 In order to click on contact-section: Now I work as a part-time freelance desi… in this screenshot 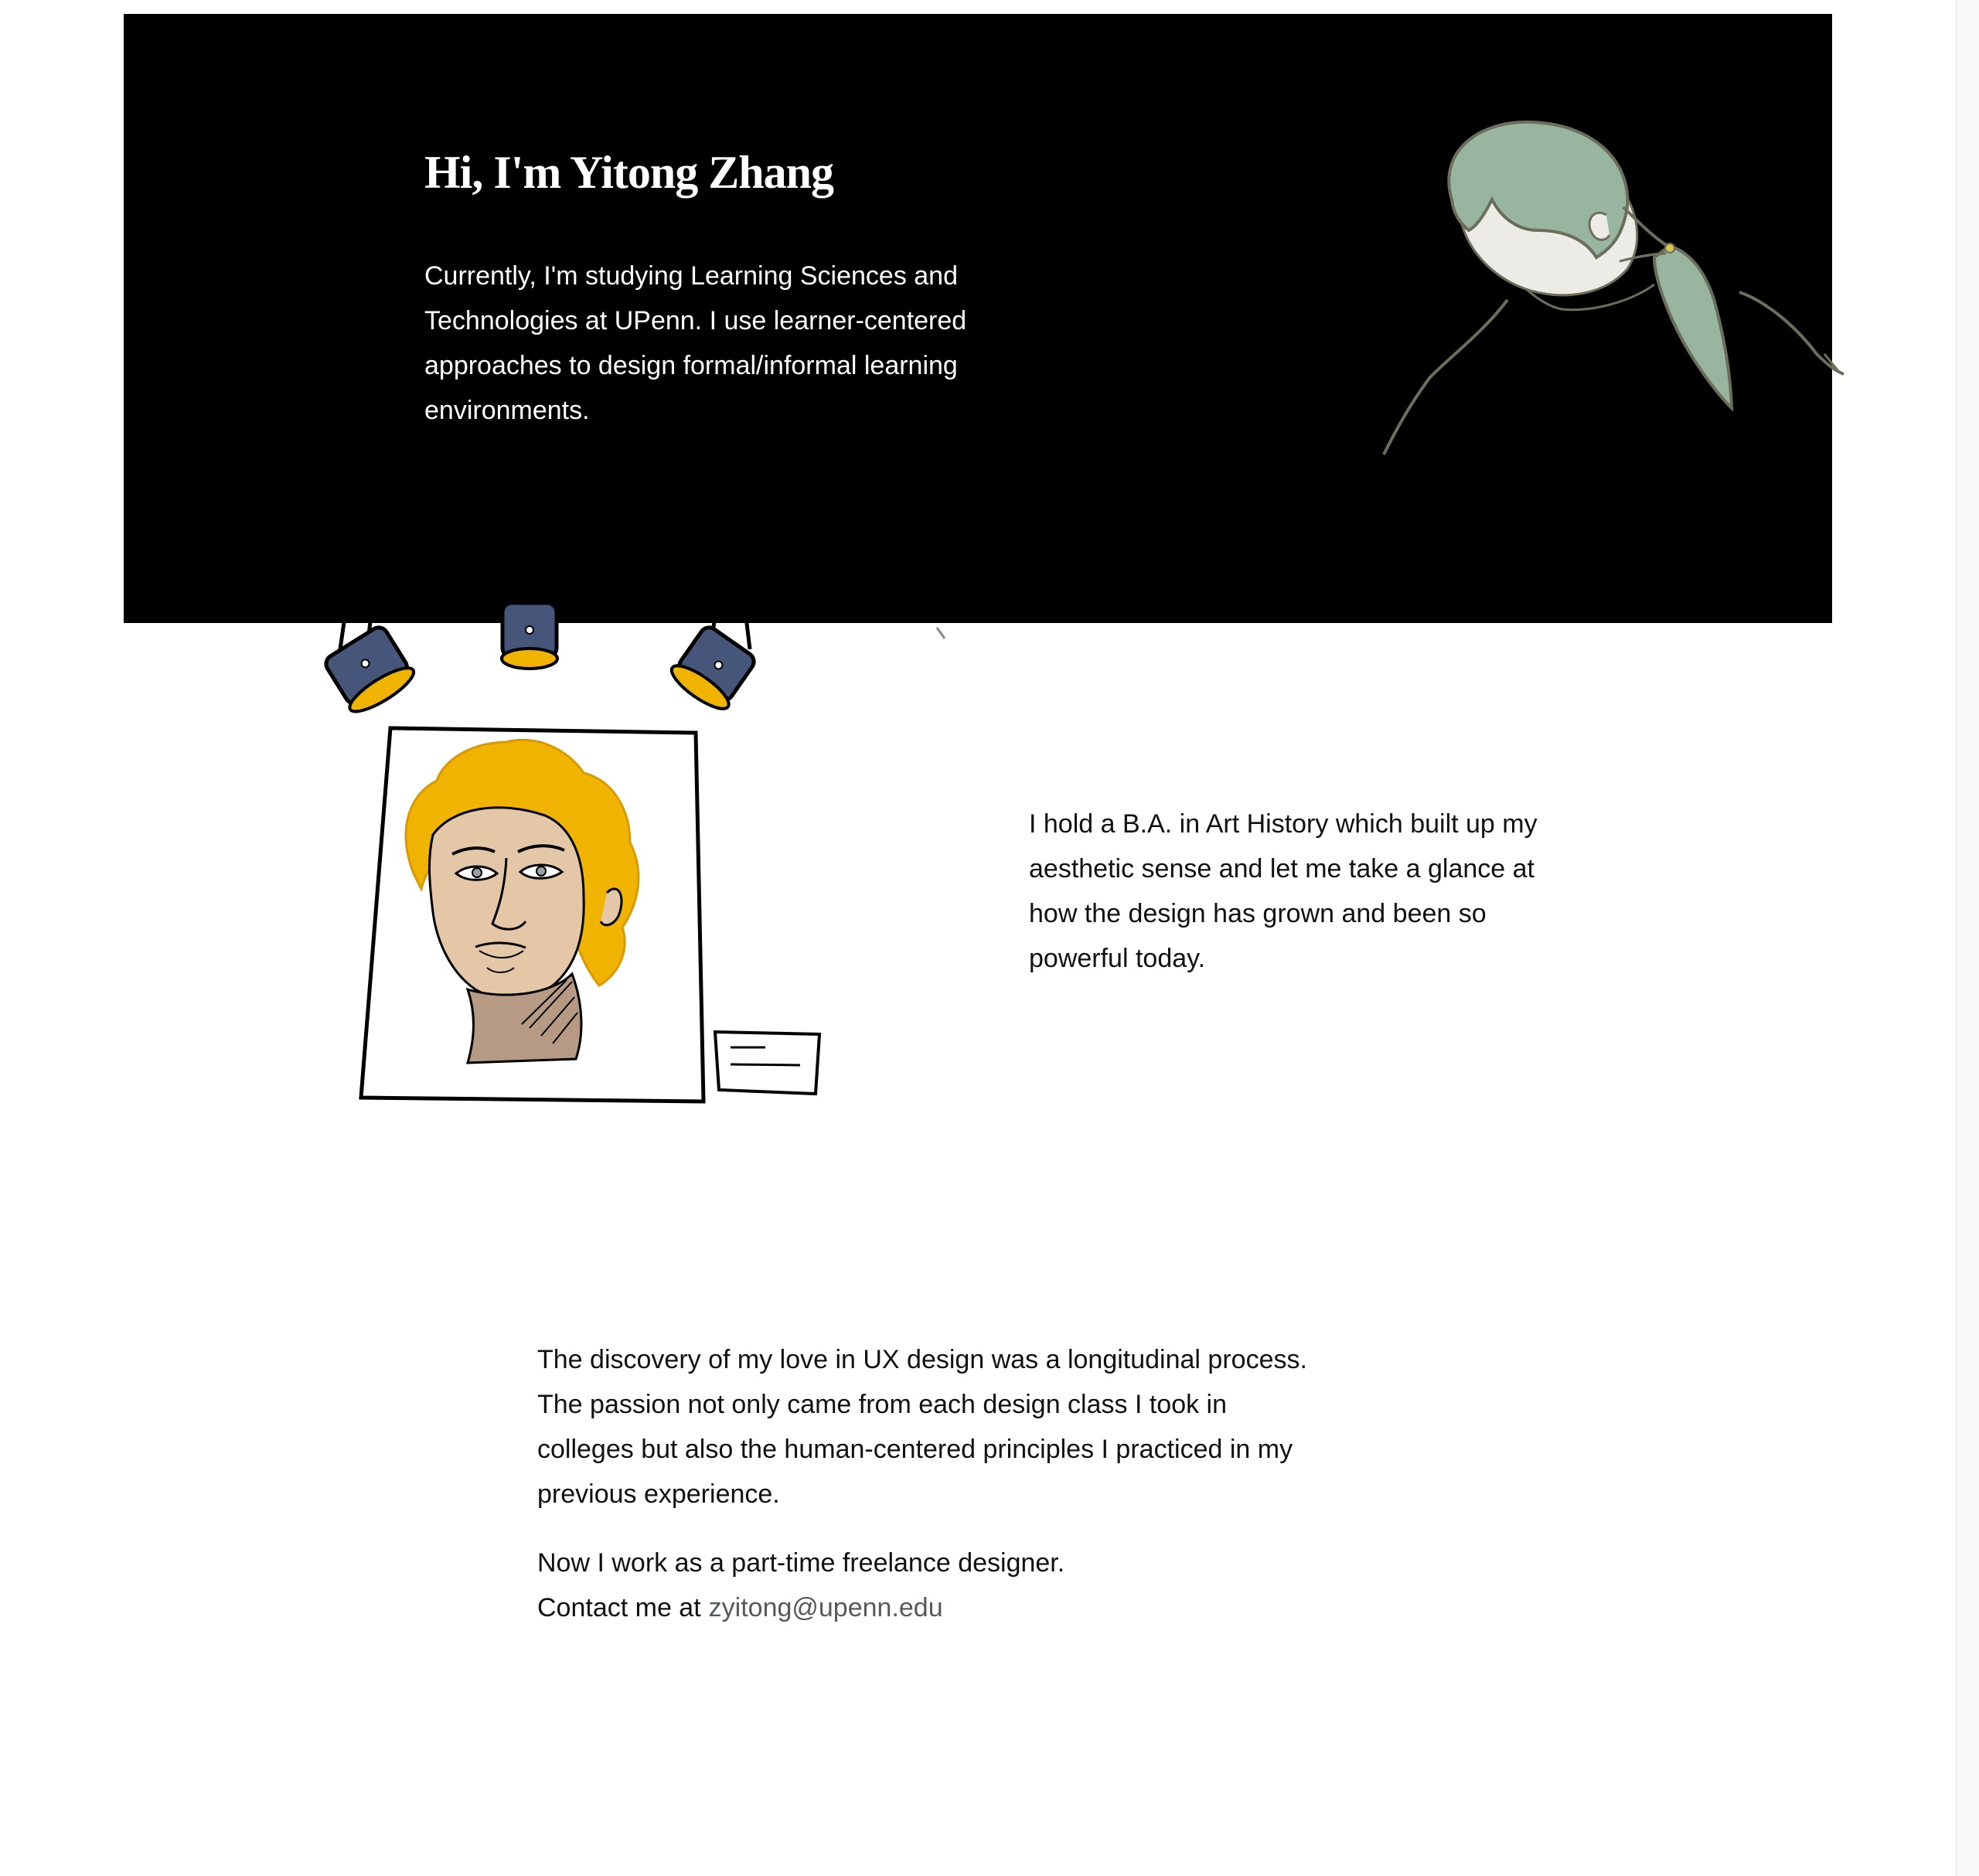, I will do `click(924, 1585)`.